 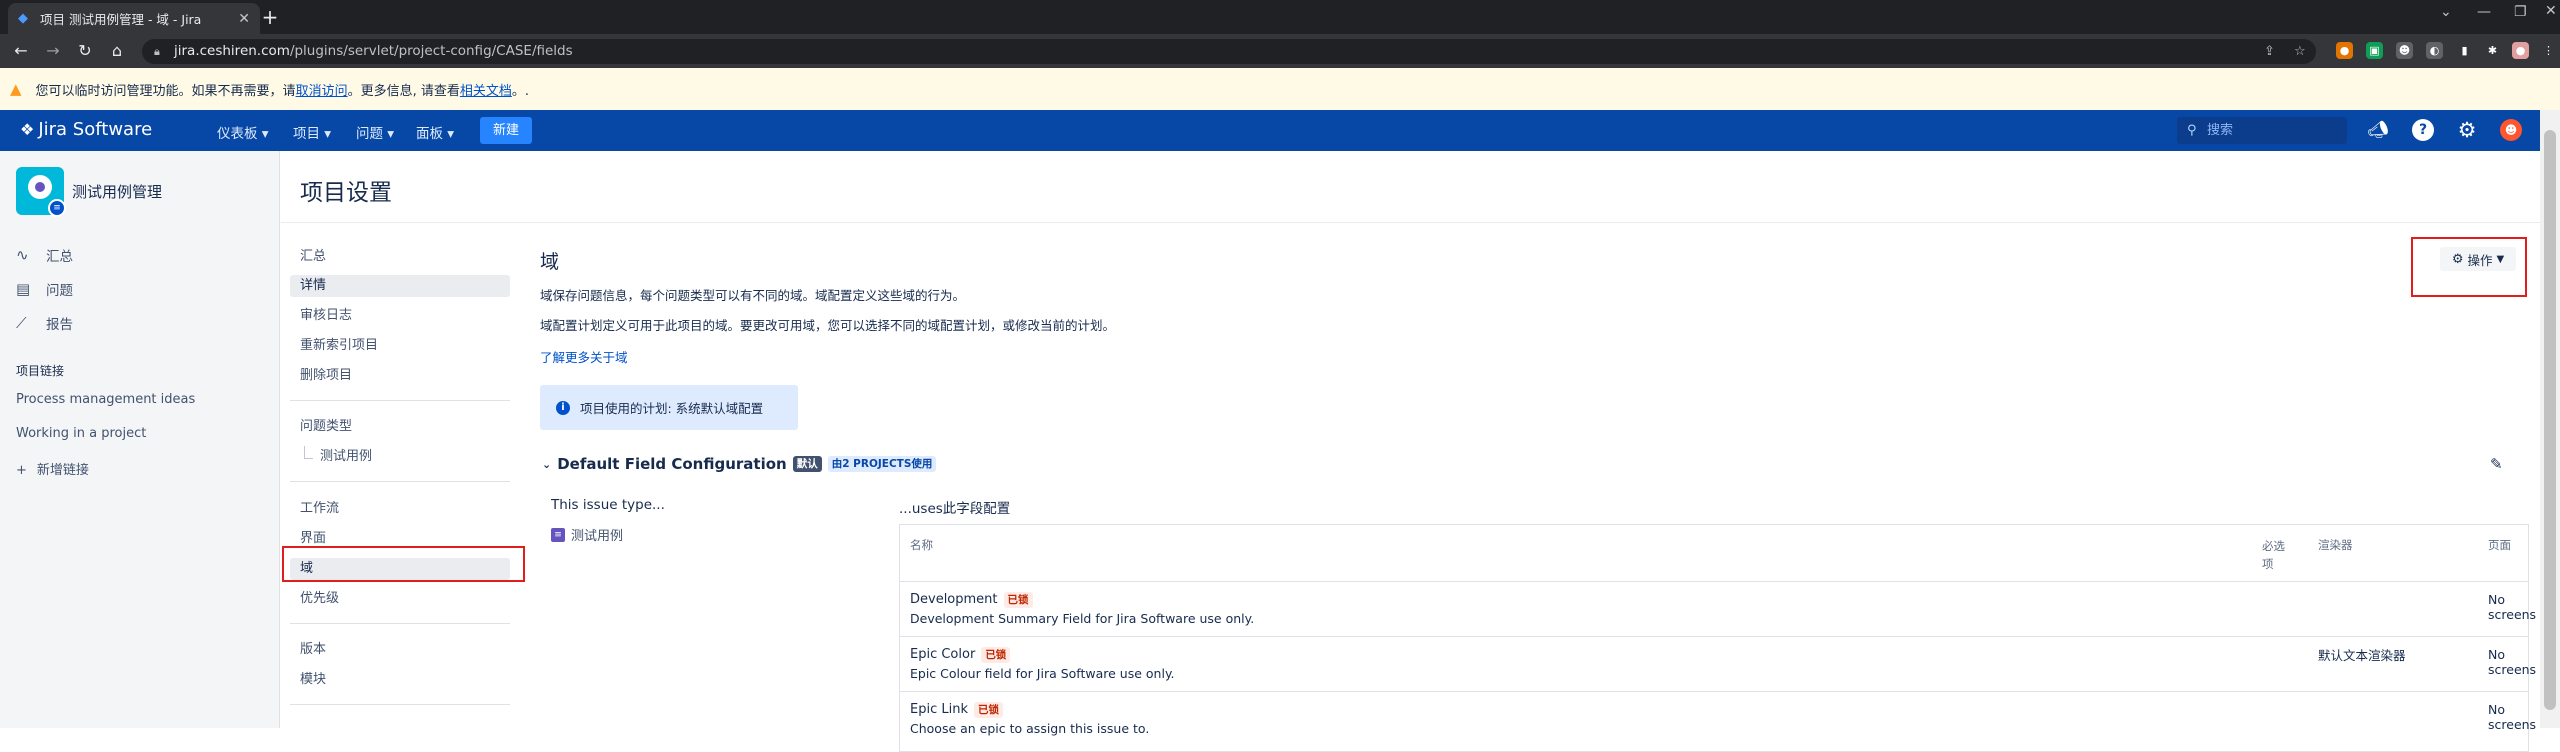 I want to click on menu-label: 问题, so click(x=369, y=134).